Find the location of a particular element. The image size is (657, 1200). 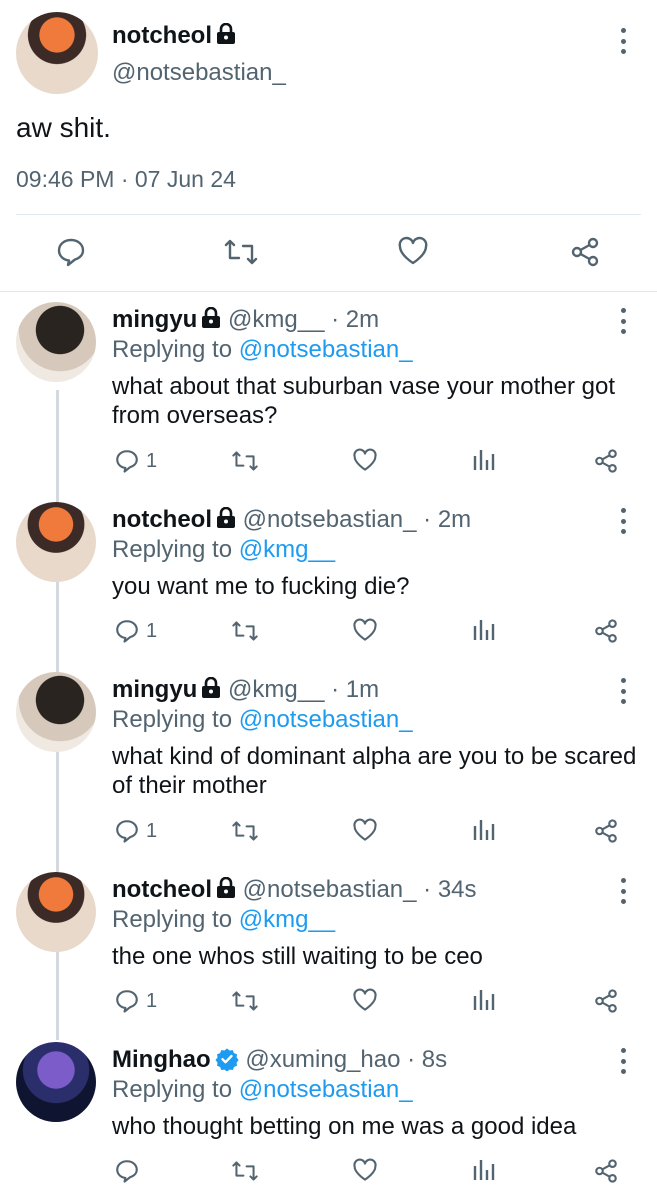

author-name: Minghao is located at coordinates (161, 1059).